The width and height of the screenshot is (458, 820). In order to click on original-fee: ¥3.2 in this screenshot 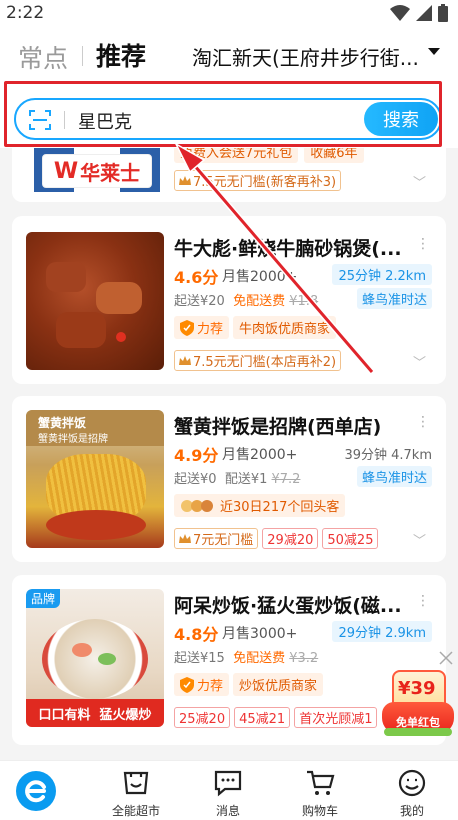, I will do `click(304, 658)`.